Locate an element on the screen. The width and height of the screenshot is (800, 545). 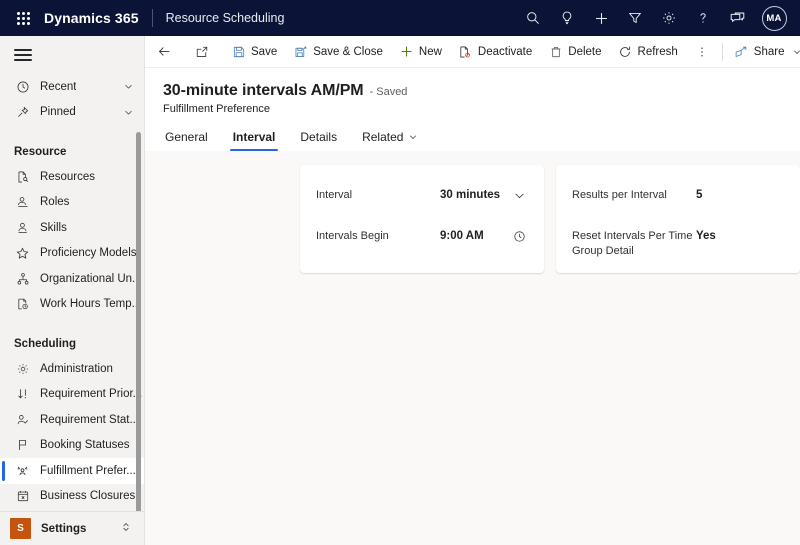
share-button: Share is located at coordinates (763, 52).